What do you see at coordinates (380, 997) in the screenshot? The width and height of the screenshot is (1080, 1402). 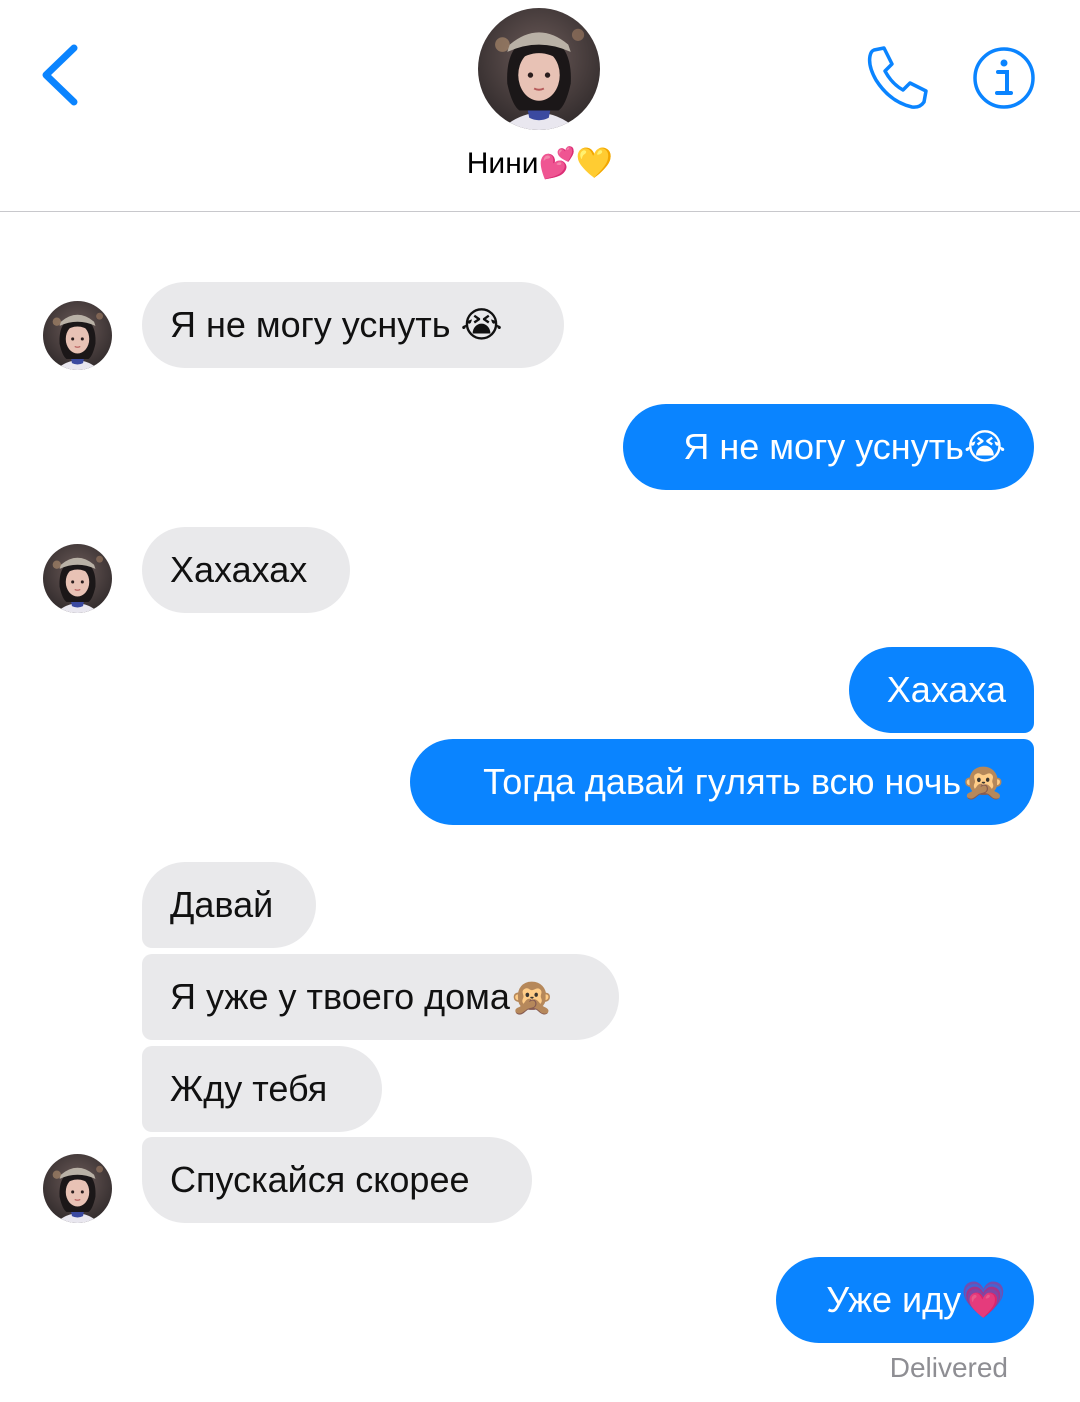 I see `message-incoming: Я уже у твоего дома🙊` at bounding box center [380, 997].